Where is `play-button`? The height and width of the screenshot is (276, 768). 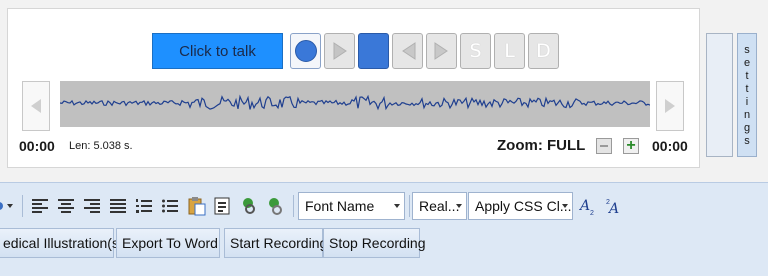 play-button is located at coordinates (339, 51).